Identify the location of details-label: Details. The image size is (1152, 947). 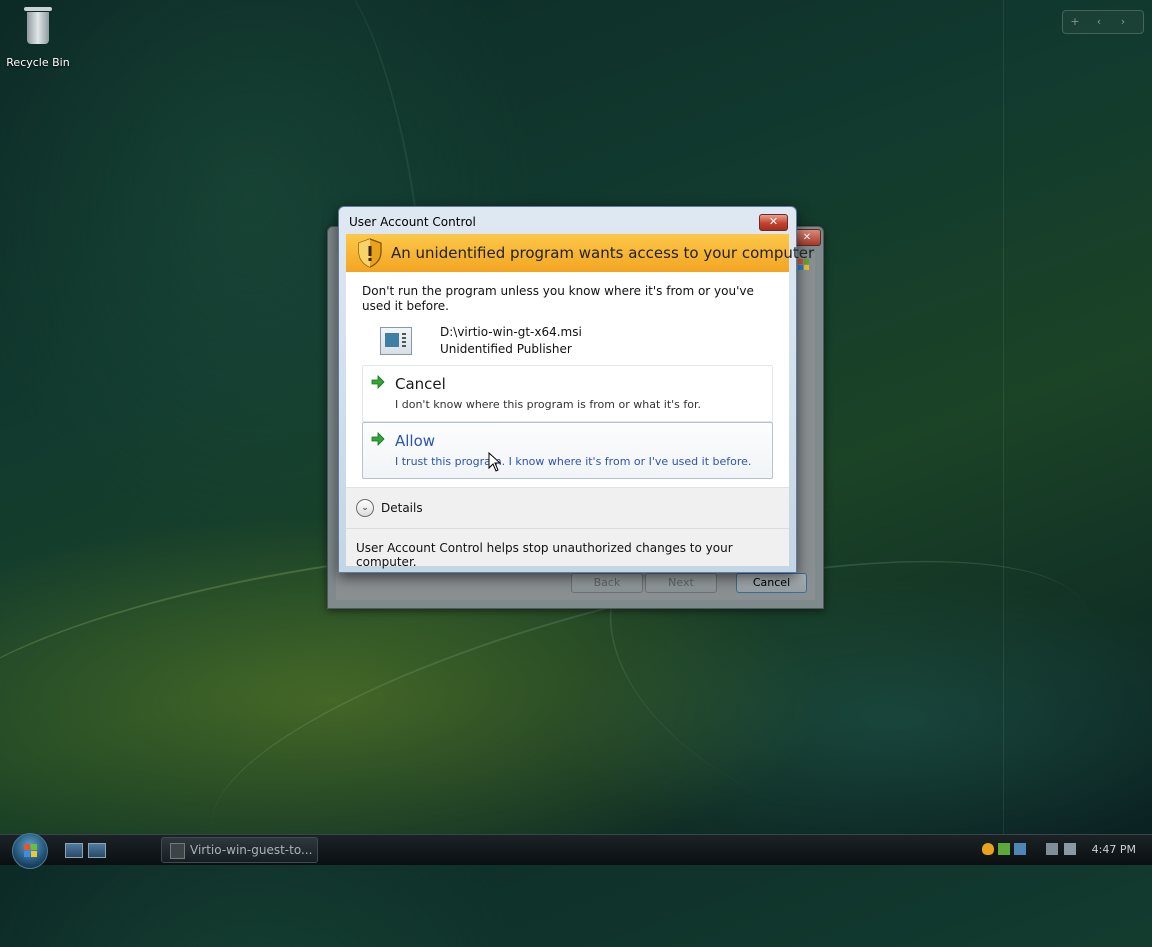
(402, 508).